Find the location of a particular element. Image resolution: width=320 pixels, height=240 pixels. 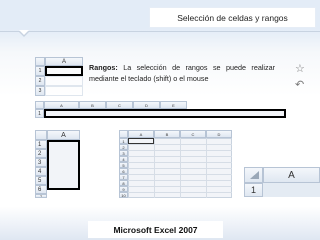

star-icon: ☆ is located at coordinates (300, 69).